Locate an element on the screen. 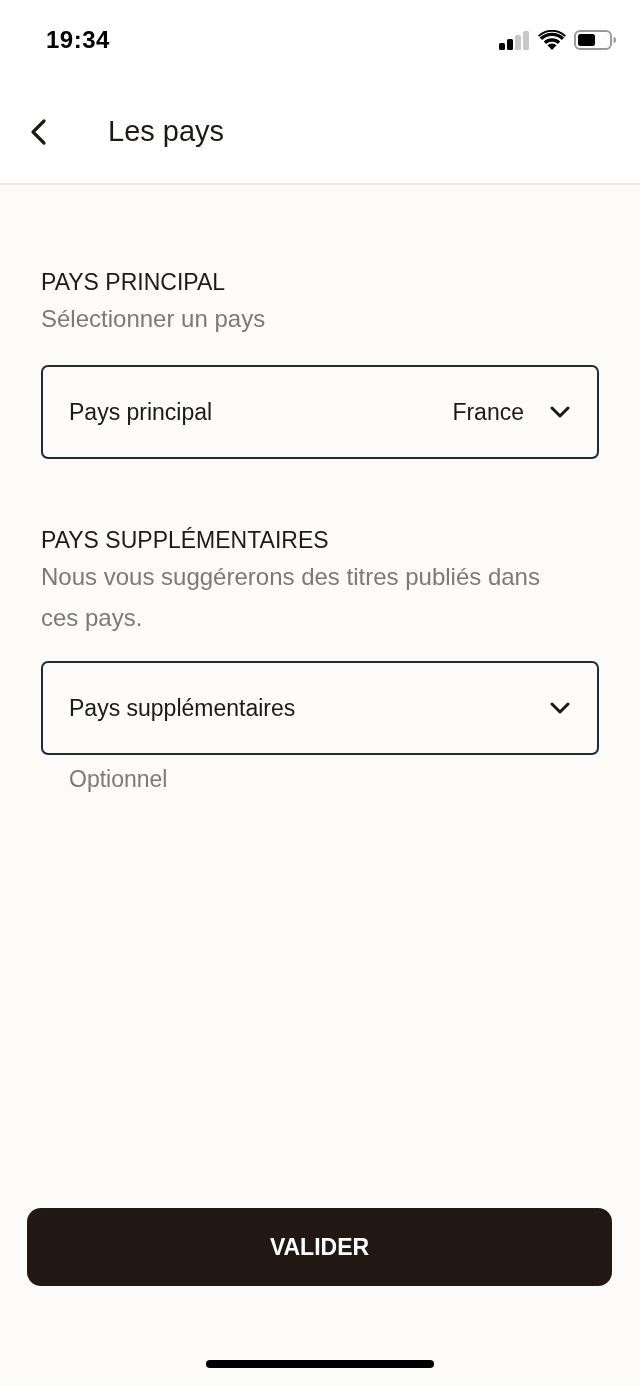 The height and width of the screenshot is (1386, 640). status-time: 19:34 is located at coordinates (78, 40).